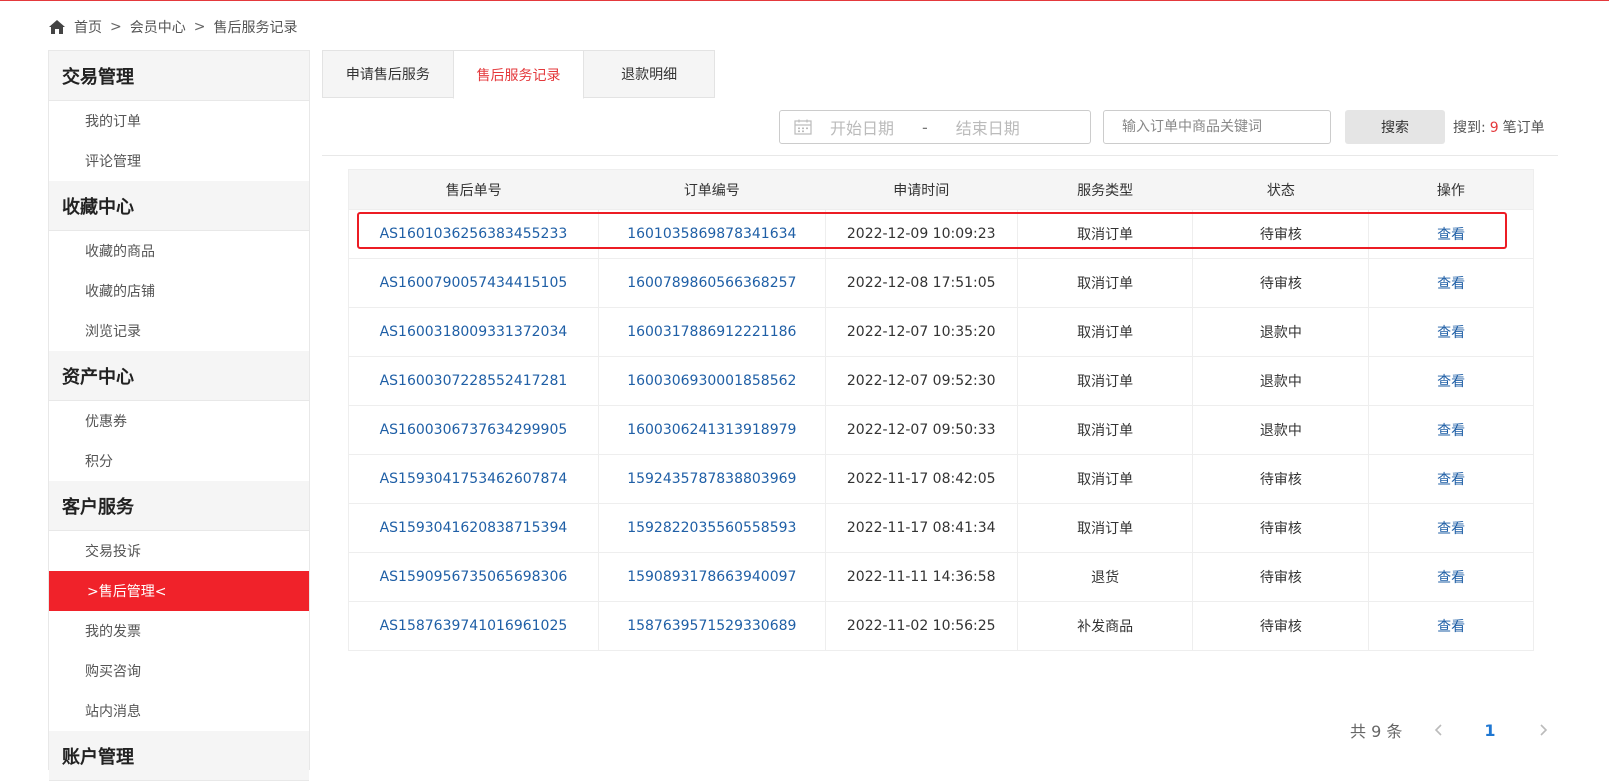  What do you see at coordinates (1217, 127) in the screenshot?
I see `keyword-search-input` at bounding box center [1217, 127].